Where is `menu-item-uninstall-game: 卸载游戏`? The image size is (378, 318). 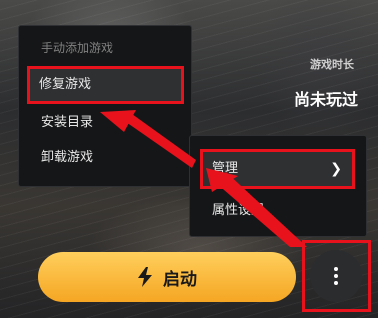
menu-item-uninstall-game: 卸载游戏 is located at coordinates (67, 158).